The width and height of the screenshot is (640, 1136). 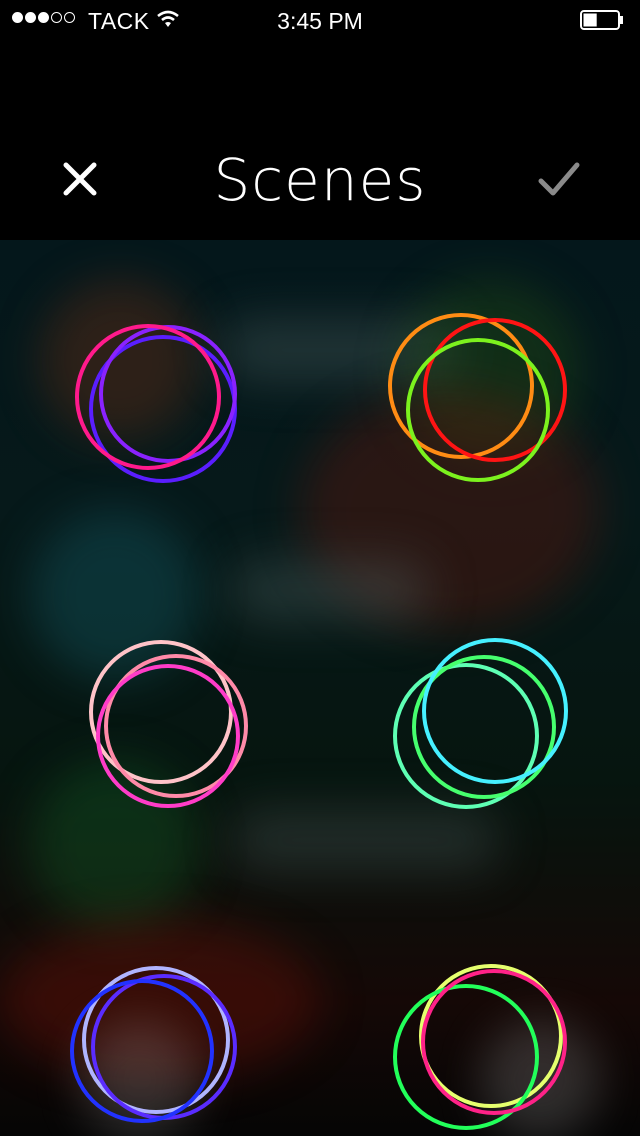 I want to click on status-time: 3:45 PM, so click(x=320, y=21).